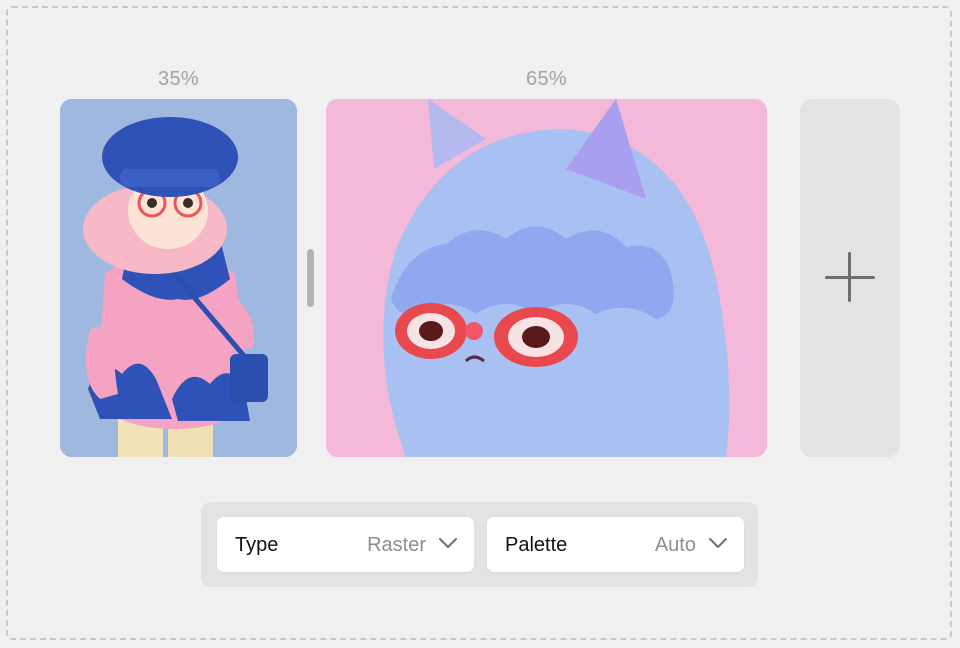 This screenshot has width=960, height=648. I want to click on palette-select: Palette Auto, so click(615, 544).